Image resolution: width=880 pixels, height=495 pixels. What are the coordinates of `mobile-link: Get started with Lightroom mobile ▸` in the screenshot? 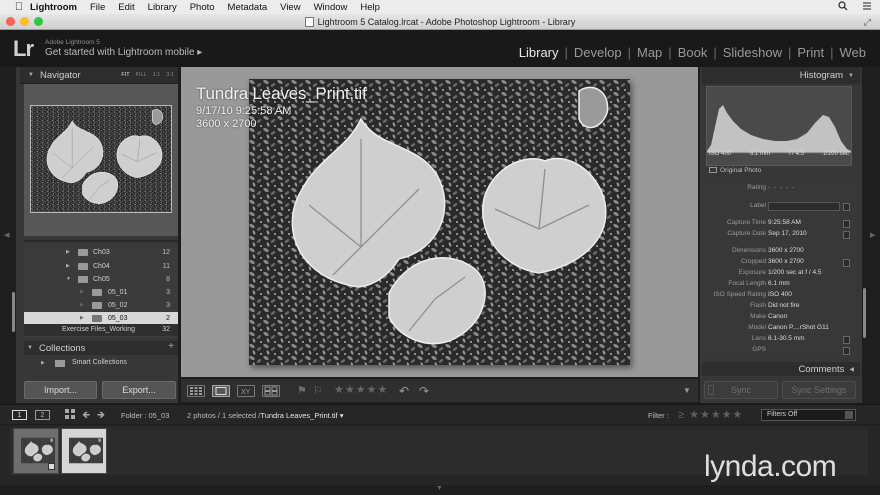 It's located at (123, 52).